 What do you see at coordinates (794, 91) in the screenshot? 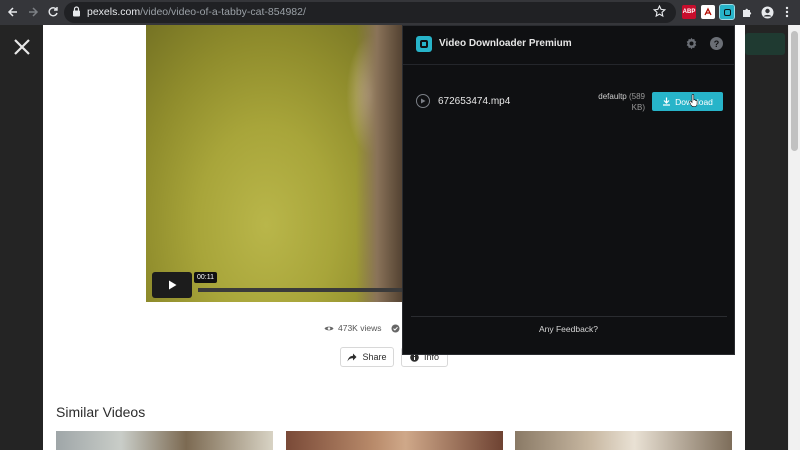
I see `scrollbar-thumb` at bounding box center [794, 91].